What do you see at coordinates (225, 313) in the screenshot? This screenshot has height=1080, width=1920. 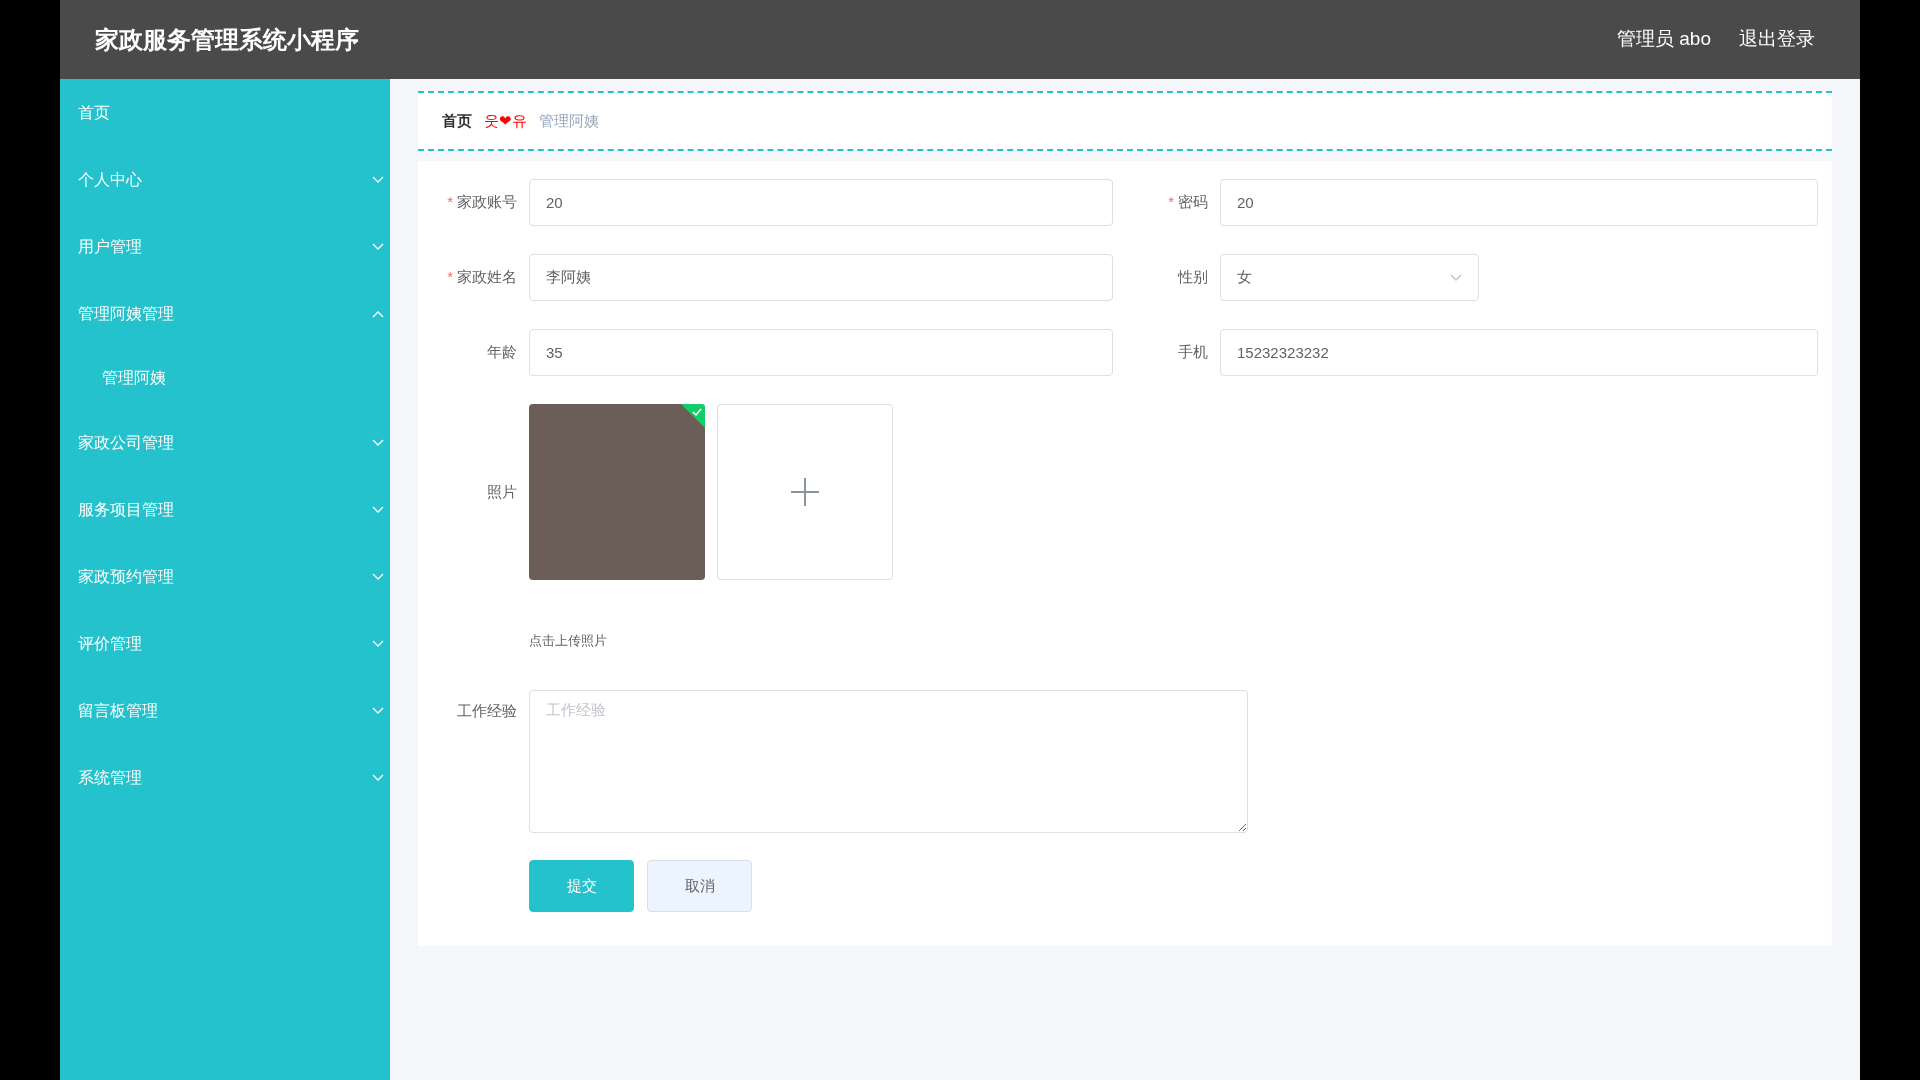 I see `sidebar-item: 管理阿姨管理` at bounding box center [225, 313].